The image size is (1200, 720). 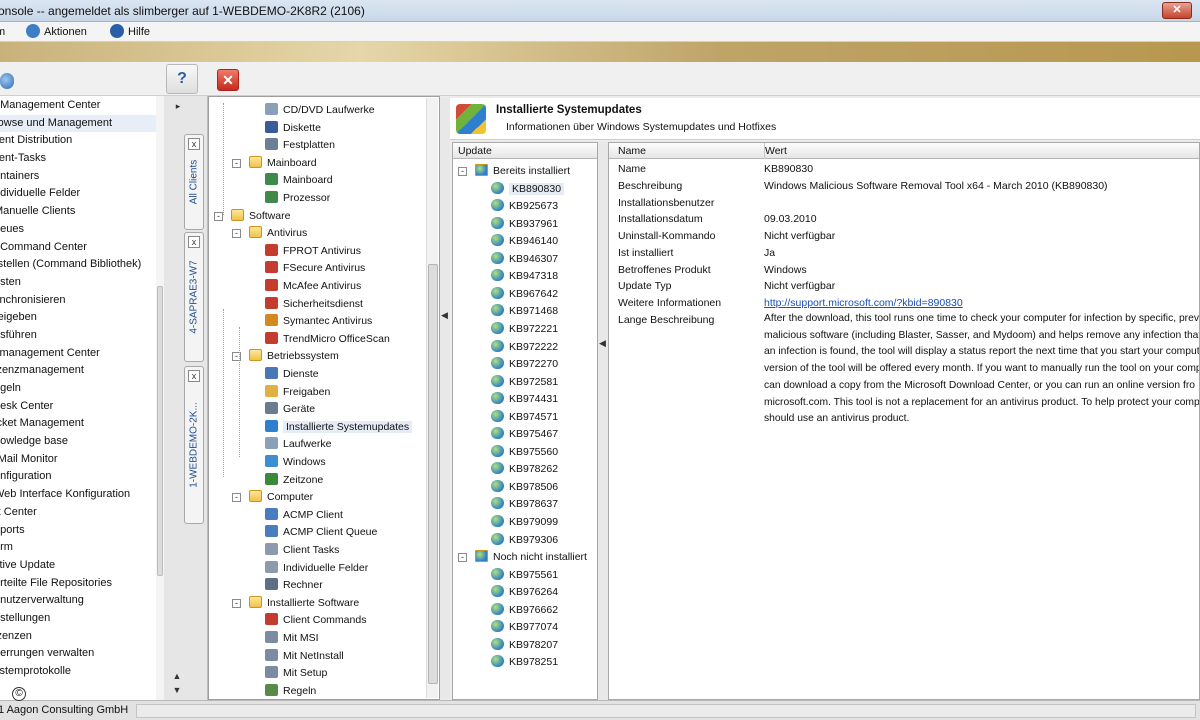 What do you see at coordinates (78, 283) in the screenshot?
I see `nav-item: esten` at bounding box center [78, 283].